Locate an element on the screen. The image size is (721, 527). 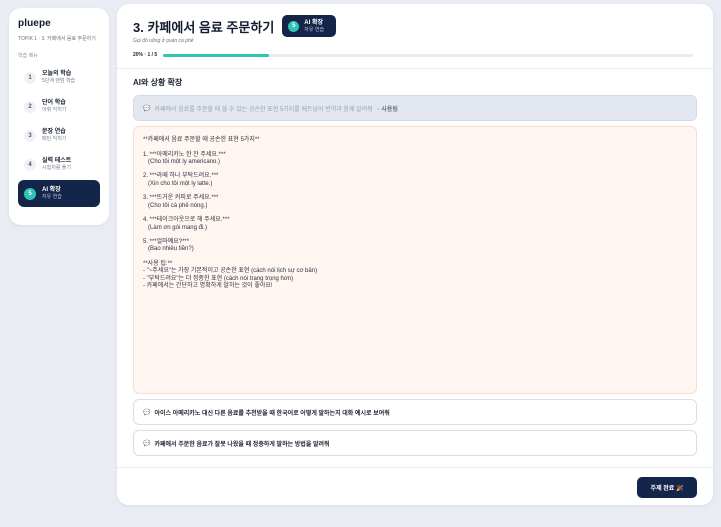
section-title: AI와 상황 확장 is located at coordinates (158, 82).